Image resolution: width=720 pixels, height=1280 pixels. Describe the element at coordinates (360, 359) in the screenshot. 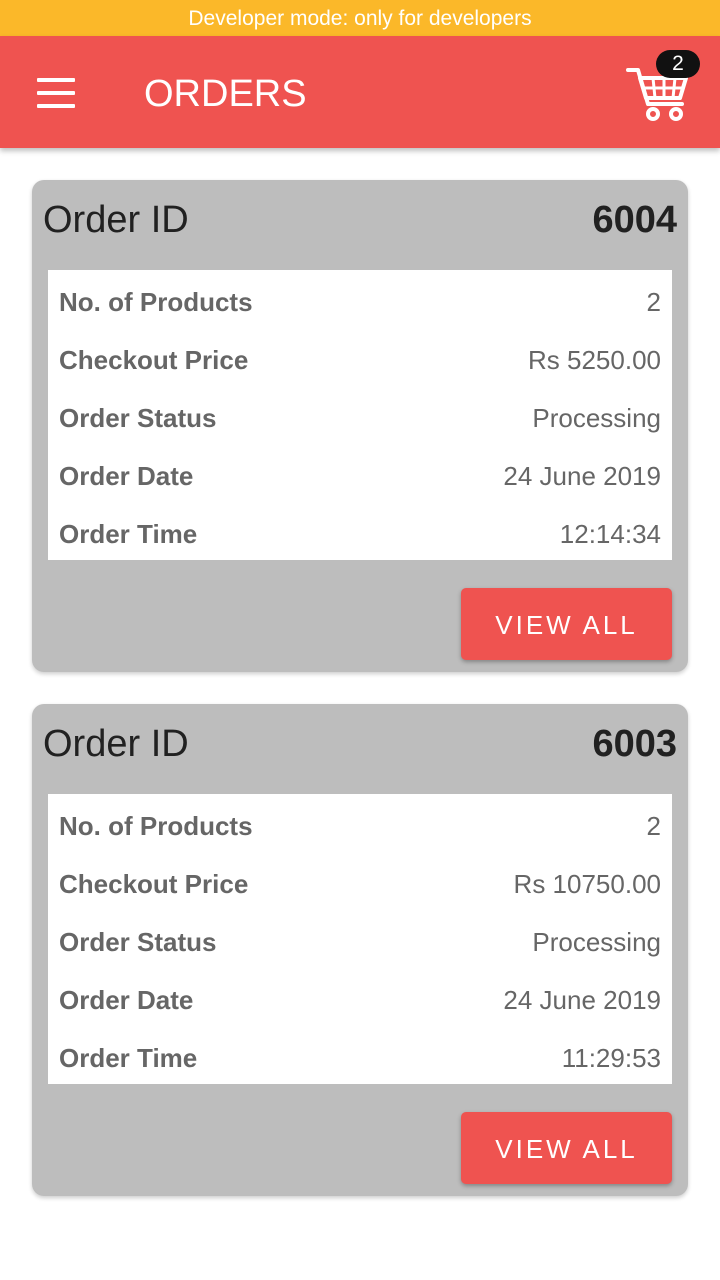

I see `detail-row-price: Checkout Price Rs 5250.00` at that location.